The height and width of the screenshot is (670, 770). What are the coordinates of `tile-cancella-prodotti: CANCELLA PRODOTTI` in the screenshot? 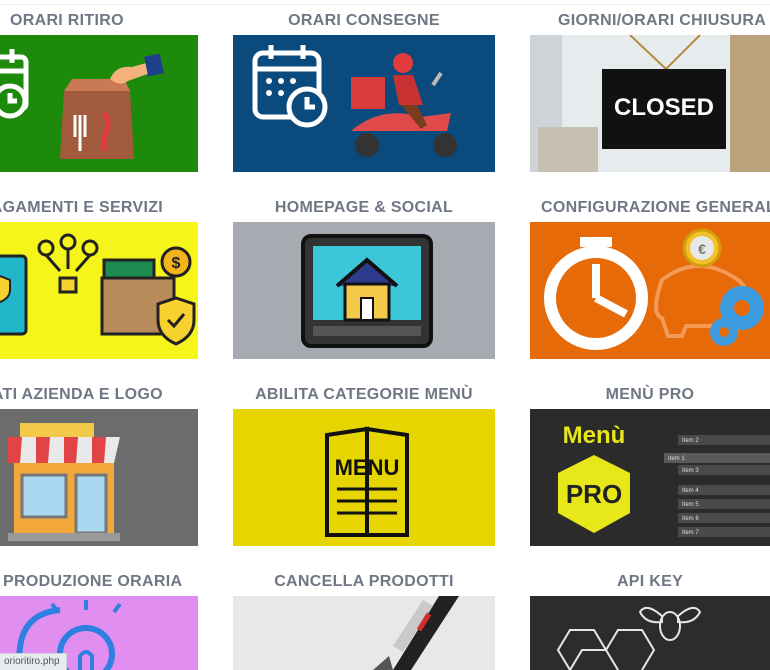 It's located at (364, 621).